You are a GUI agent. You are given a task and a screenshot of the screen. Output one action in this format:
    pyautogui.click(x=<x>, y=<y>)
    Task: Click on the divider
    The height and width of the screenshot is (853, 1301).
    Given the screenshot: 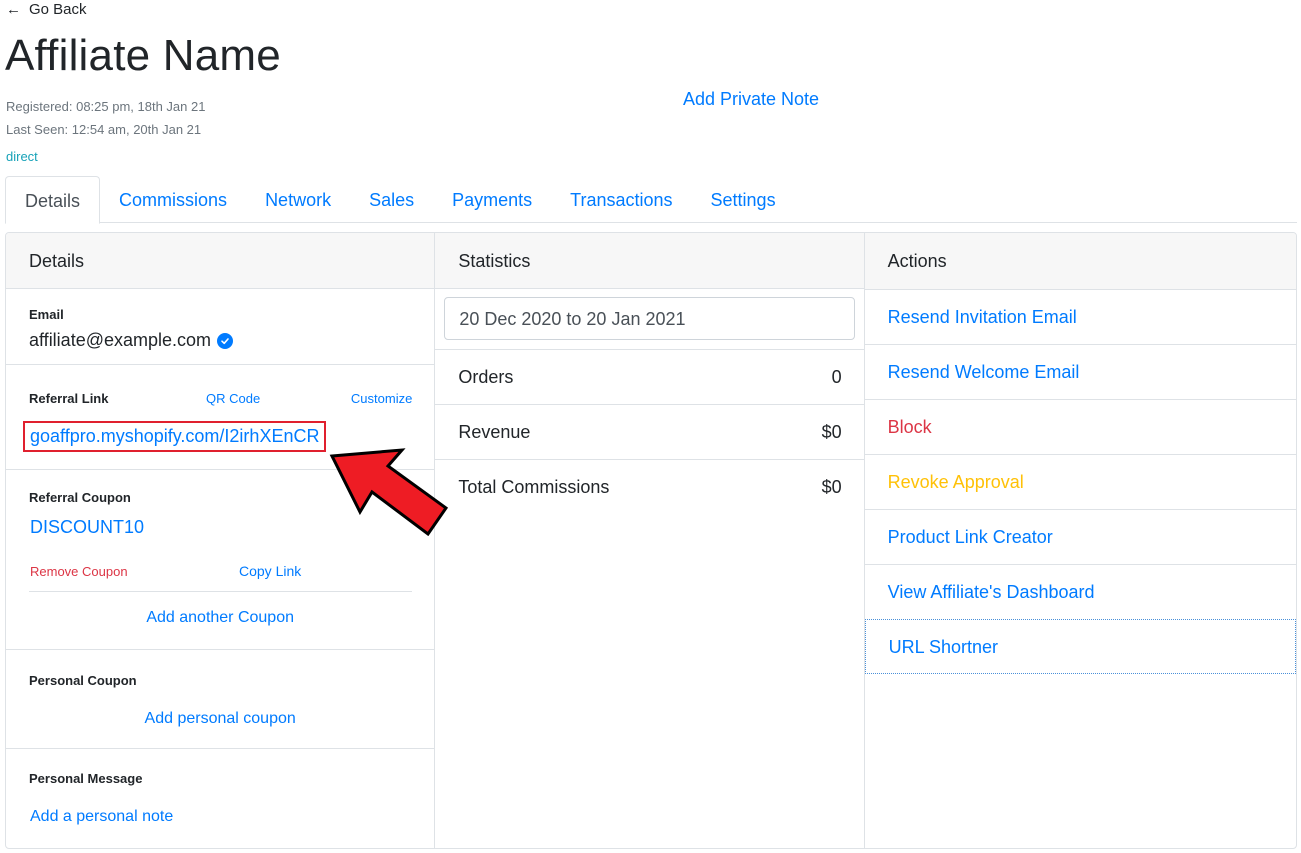 What is the action you would take?
    pyautogui.click(x=221, y=591)
    